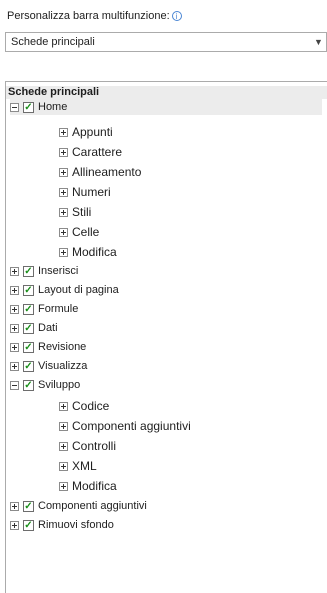  I want to click on tree-node-inserisci: ✓ Inserisci, so click(44, 271).